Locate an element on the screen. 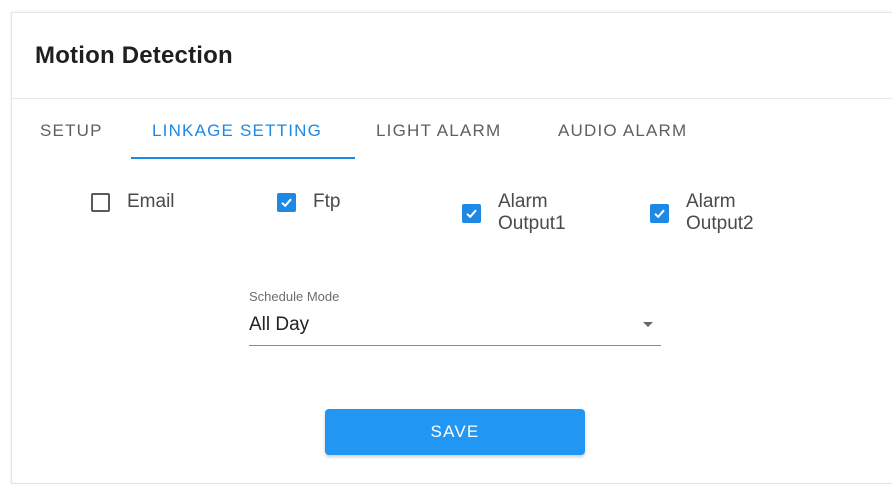 The width and height of the screenshot is (892, 484). alarm-output1-checkbox: Alarm Output1 is located at coordinates (516, 213).